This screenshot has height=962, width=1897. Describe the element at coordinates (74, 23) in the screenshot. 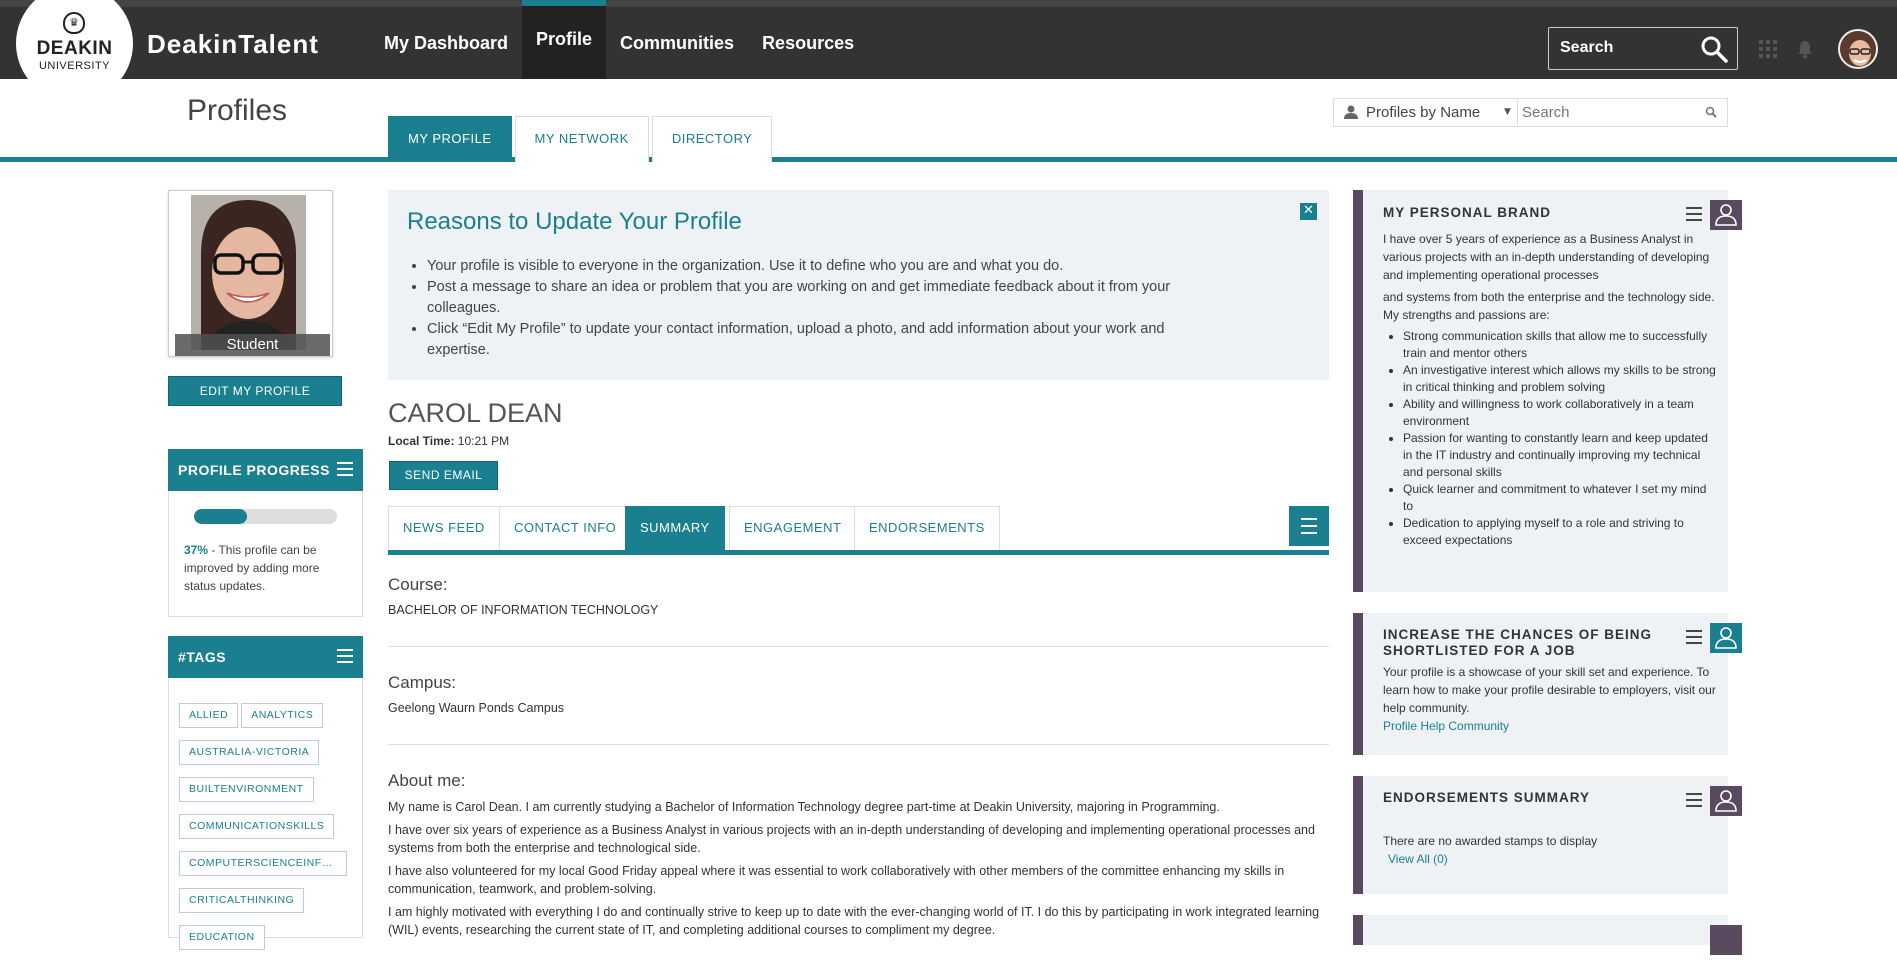

I see `crest-icon: ♛` at that location.